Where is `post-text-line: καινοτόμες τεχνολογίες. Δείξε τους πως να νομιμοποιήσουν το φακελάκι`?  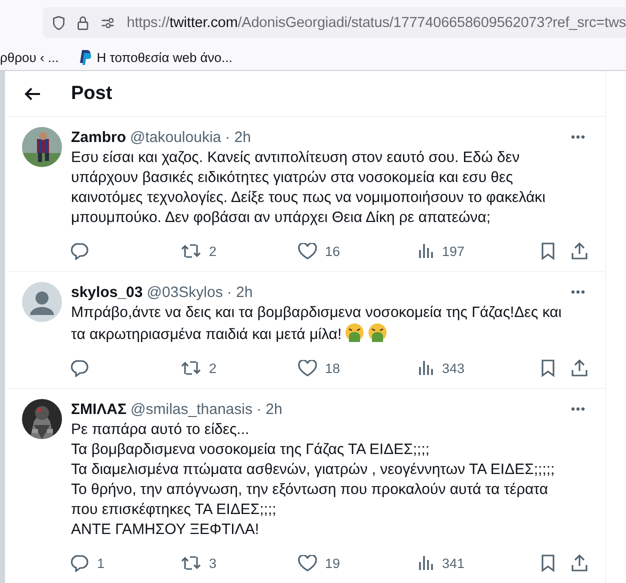 post-text-line: καινοτόμες τεχνολογίες. Δείξε τους πως να νομιμοποιήσουν το φακελάκι is located at coordinates (308, 197).